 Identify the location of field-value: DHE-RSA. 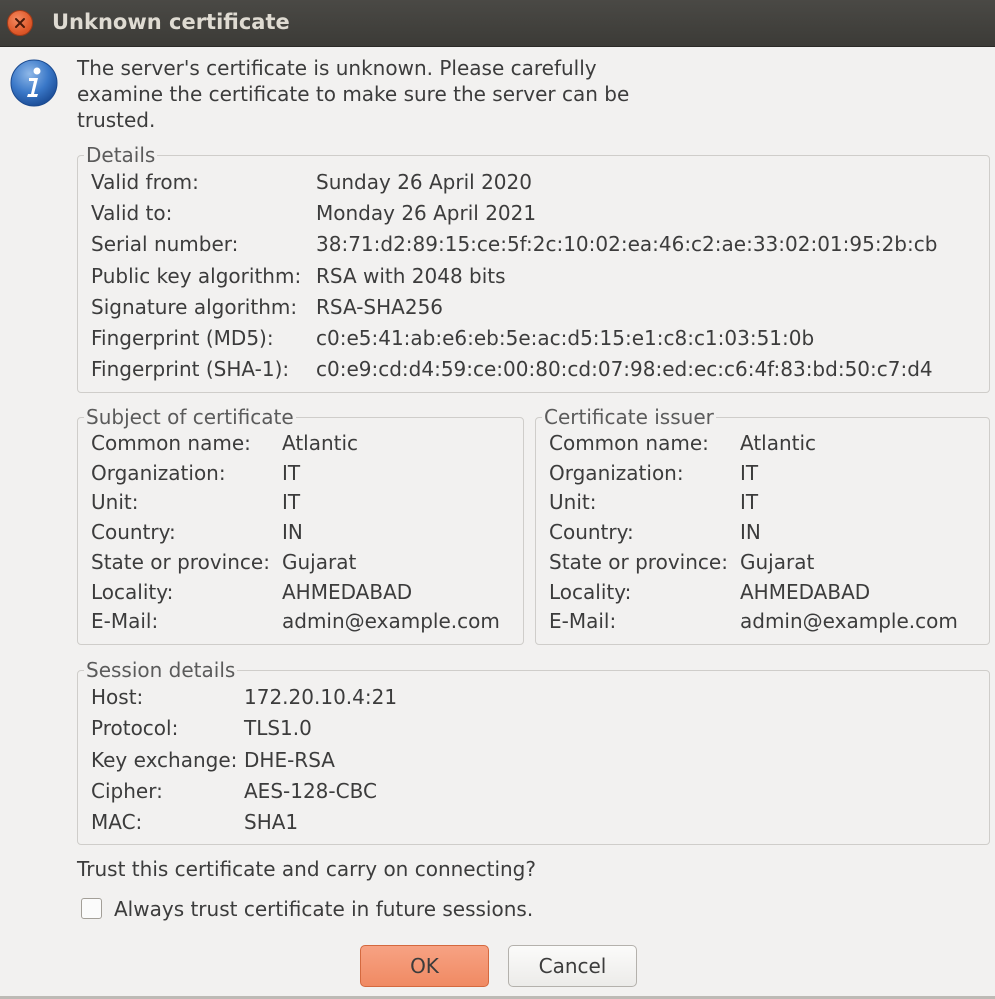
(289, 759).